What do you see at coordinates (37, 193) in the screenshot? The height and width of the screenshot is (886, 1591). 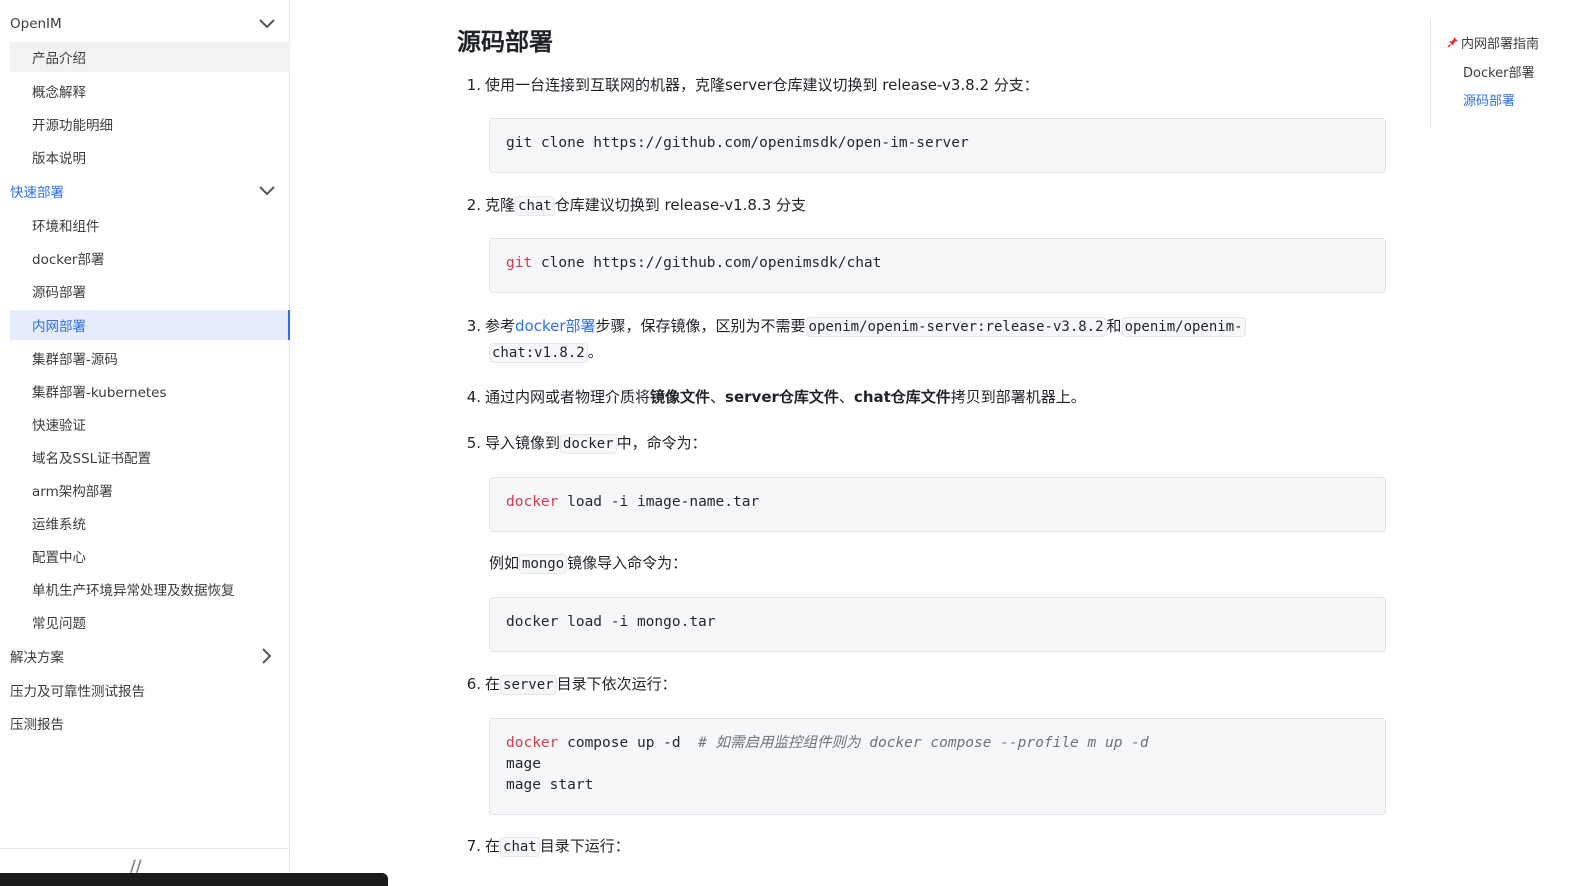 I see `sidebar-item-label: 快速部署` at bounding box center [37, 193].